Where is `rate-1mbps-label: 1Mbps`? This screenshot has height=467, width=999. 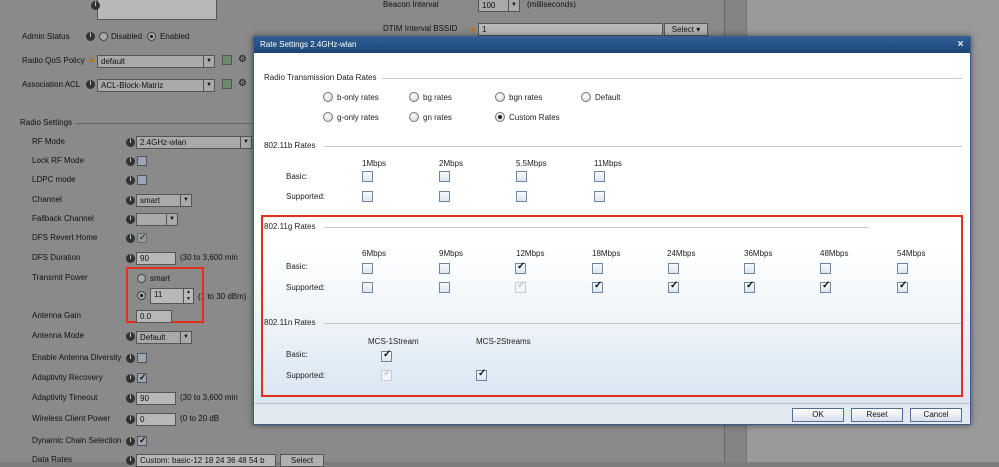
rate-1mbps-label: 1Mbps is located at coordinates (374, 163).